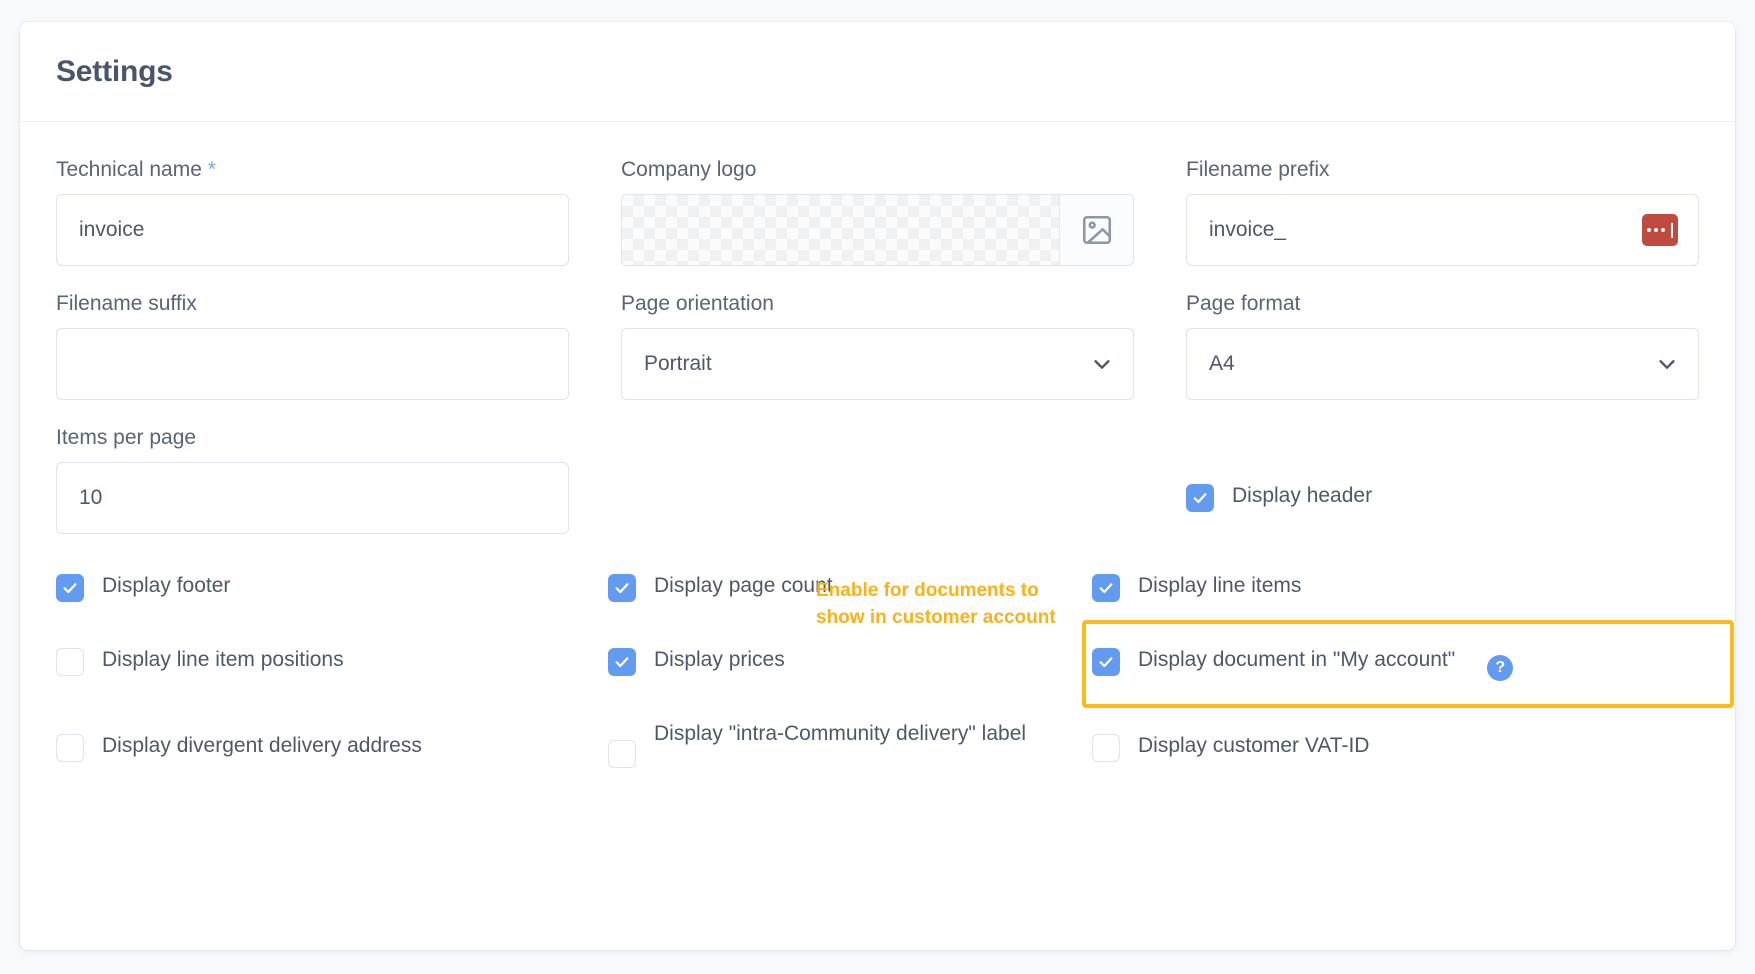  Describe the element at coordinates (91, 497) in the screenshot. I see `items-per-page-value: 10` at that location.